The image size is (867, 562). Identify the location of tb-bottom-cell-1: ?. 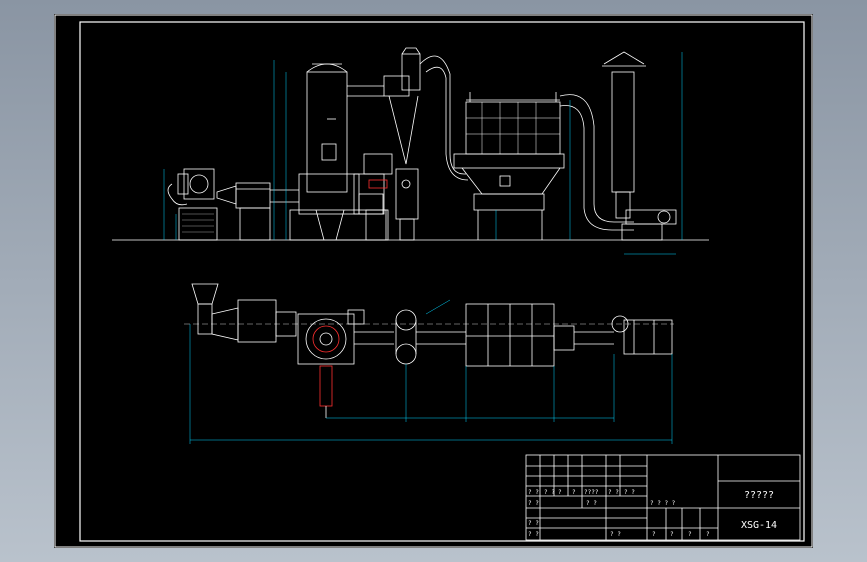
(654, 534).